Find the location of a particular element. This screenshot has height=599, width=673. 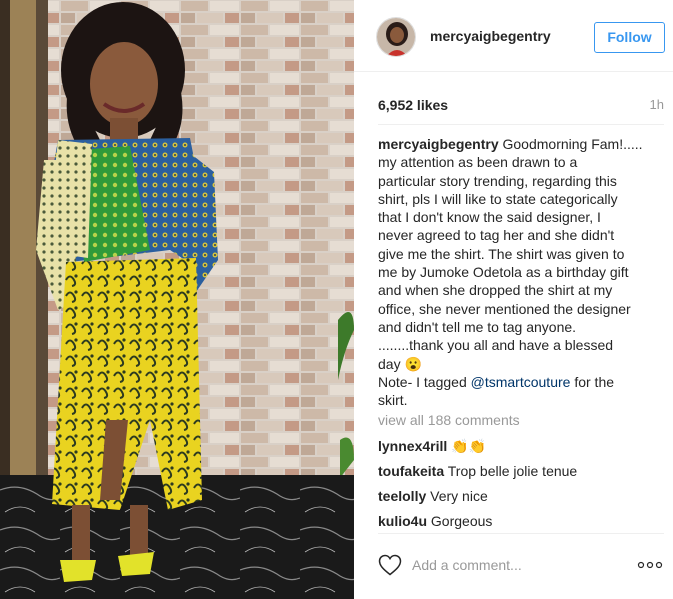

comment-item: toufakeita Trop belle jolie tenue is located at coordinates (523, 474).